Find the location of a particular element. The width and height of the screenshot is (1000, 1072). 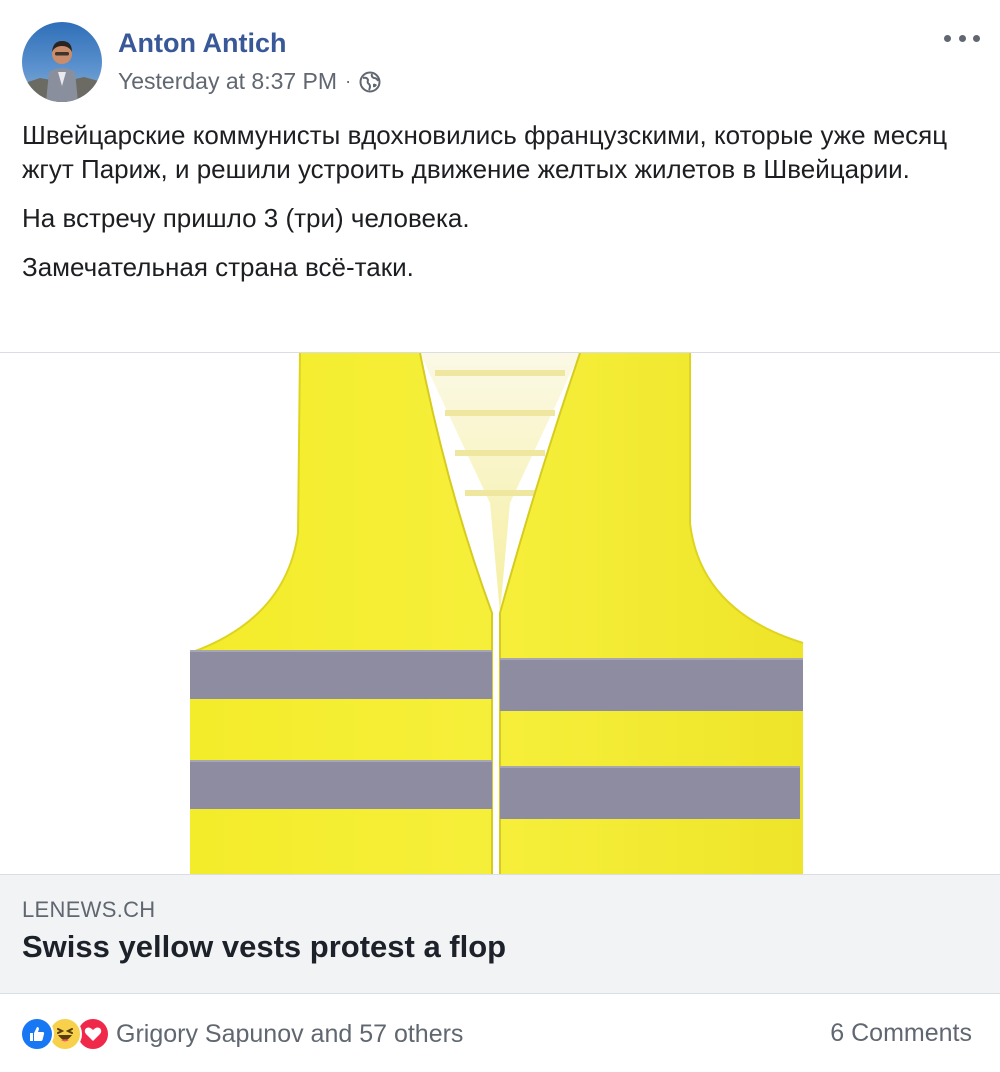

link-domain: LENEWS.CH is located at coordinates (89, 909).